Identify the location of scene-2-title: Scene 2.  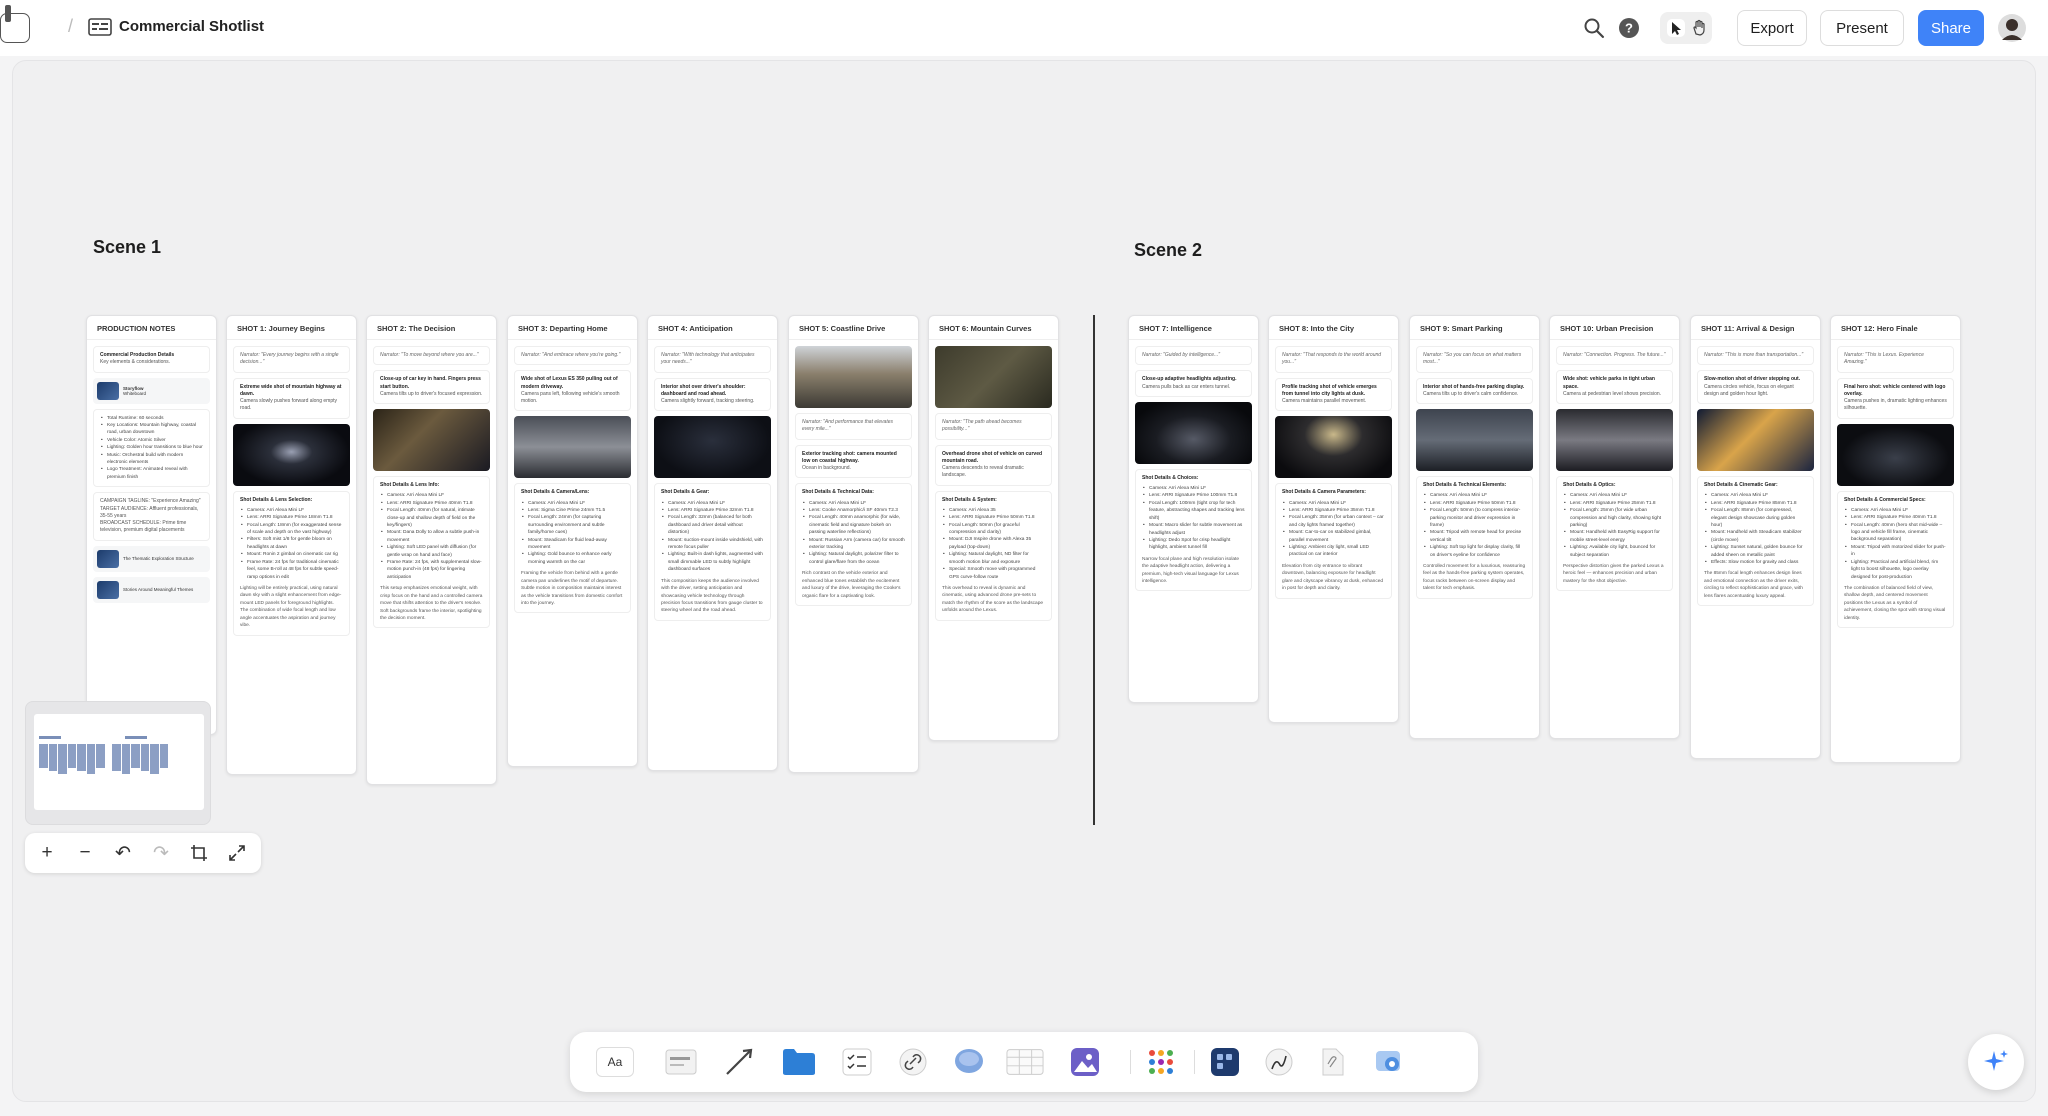
(1168, 250).